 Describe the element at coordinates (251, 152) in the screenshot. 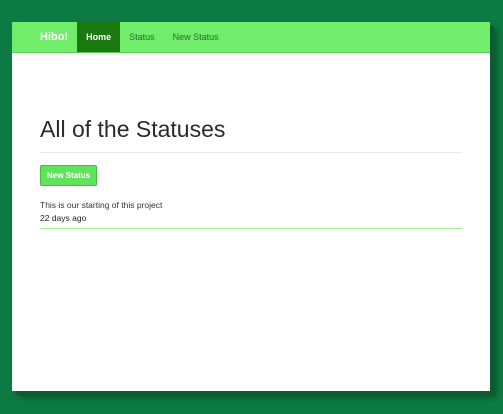

I see `title-divider` at that location.